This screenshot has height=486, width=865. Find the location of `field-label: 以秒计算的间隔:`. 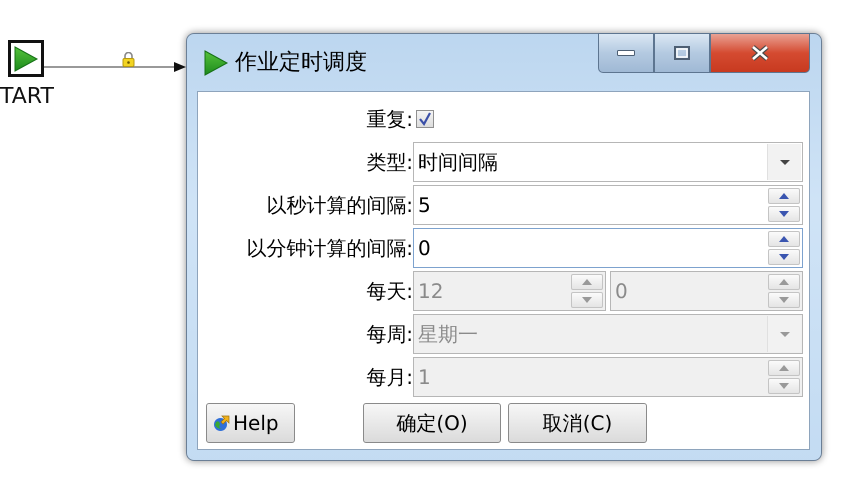

field-label: 以秒计算的间隔: is located at coordinates (339, 205).